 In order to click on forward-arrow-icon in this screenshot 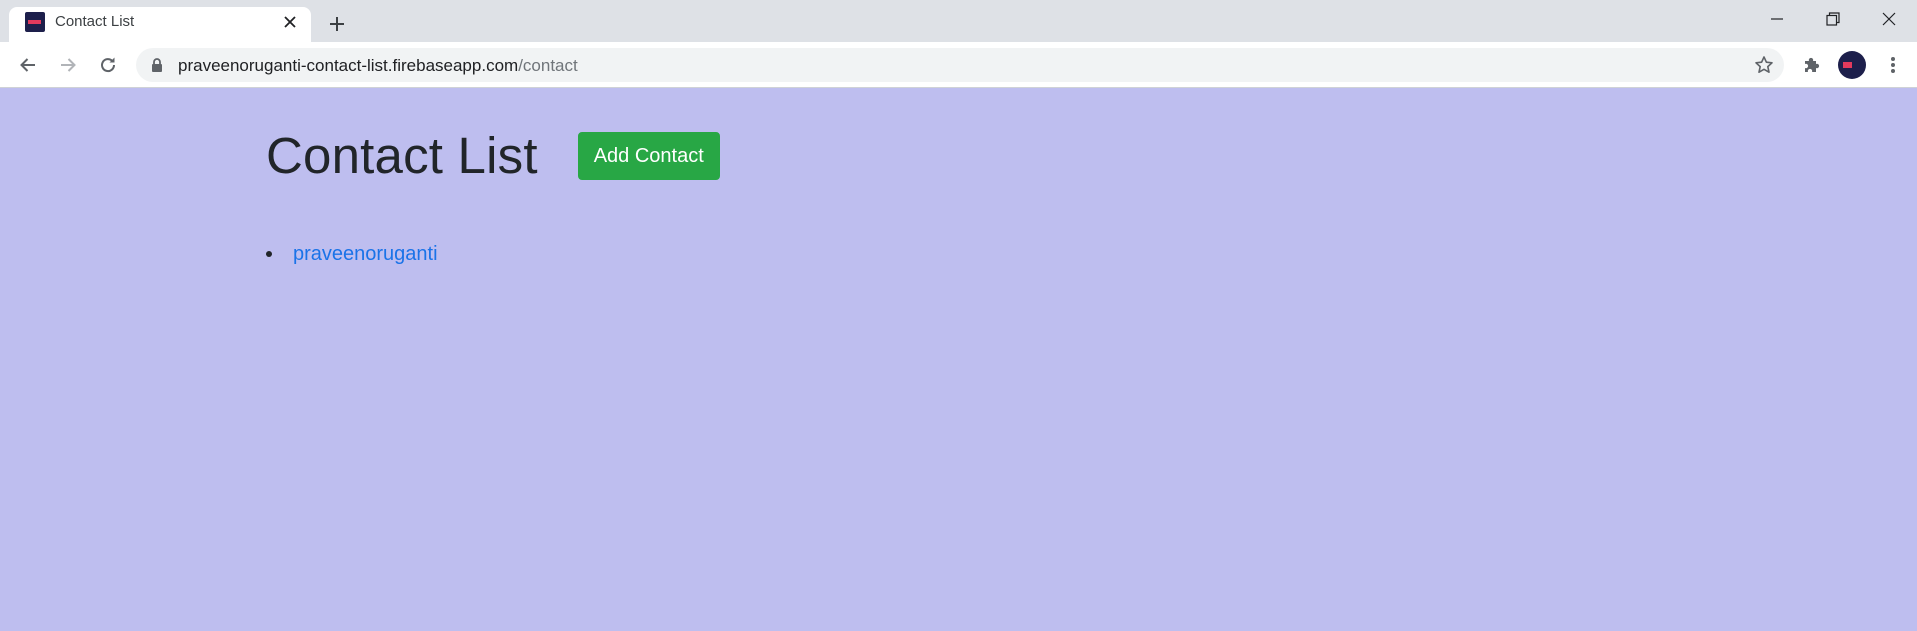, I will do `click(68, 65)`.